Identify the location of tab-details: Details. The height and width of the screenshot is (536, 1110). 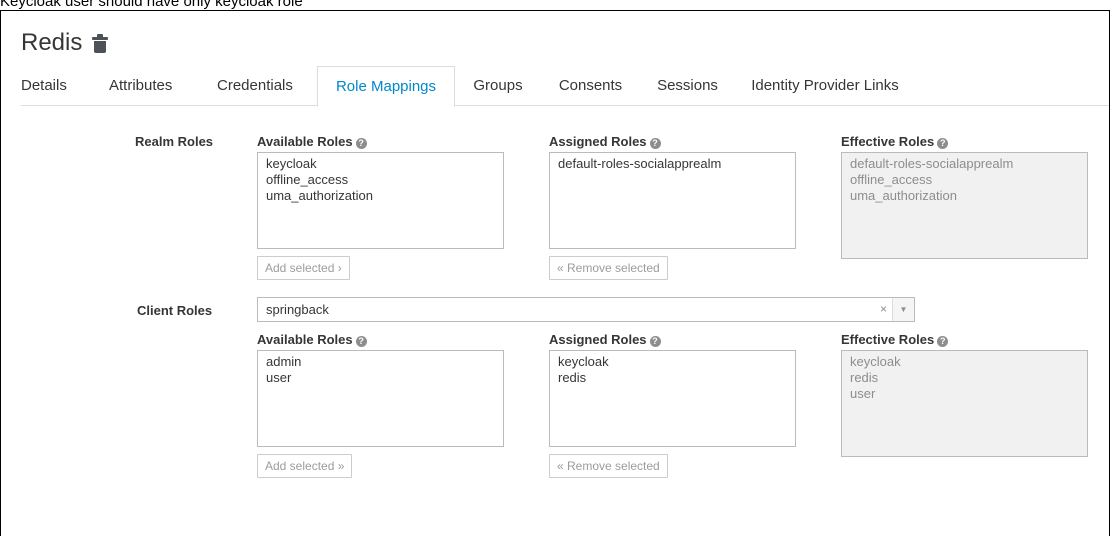
(65, 86).